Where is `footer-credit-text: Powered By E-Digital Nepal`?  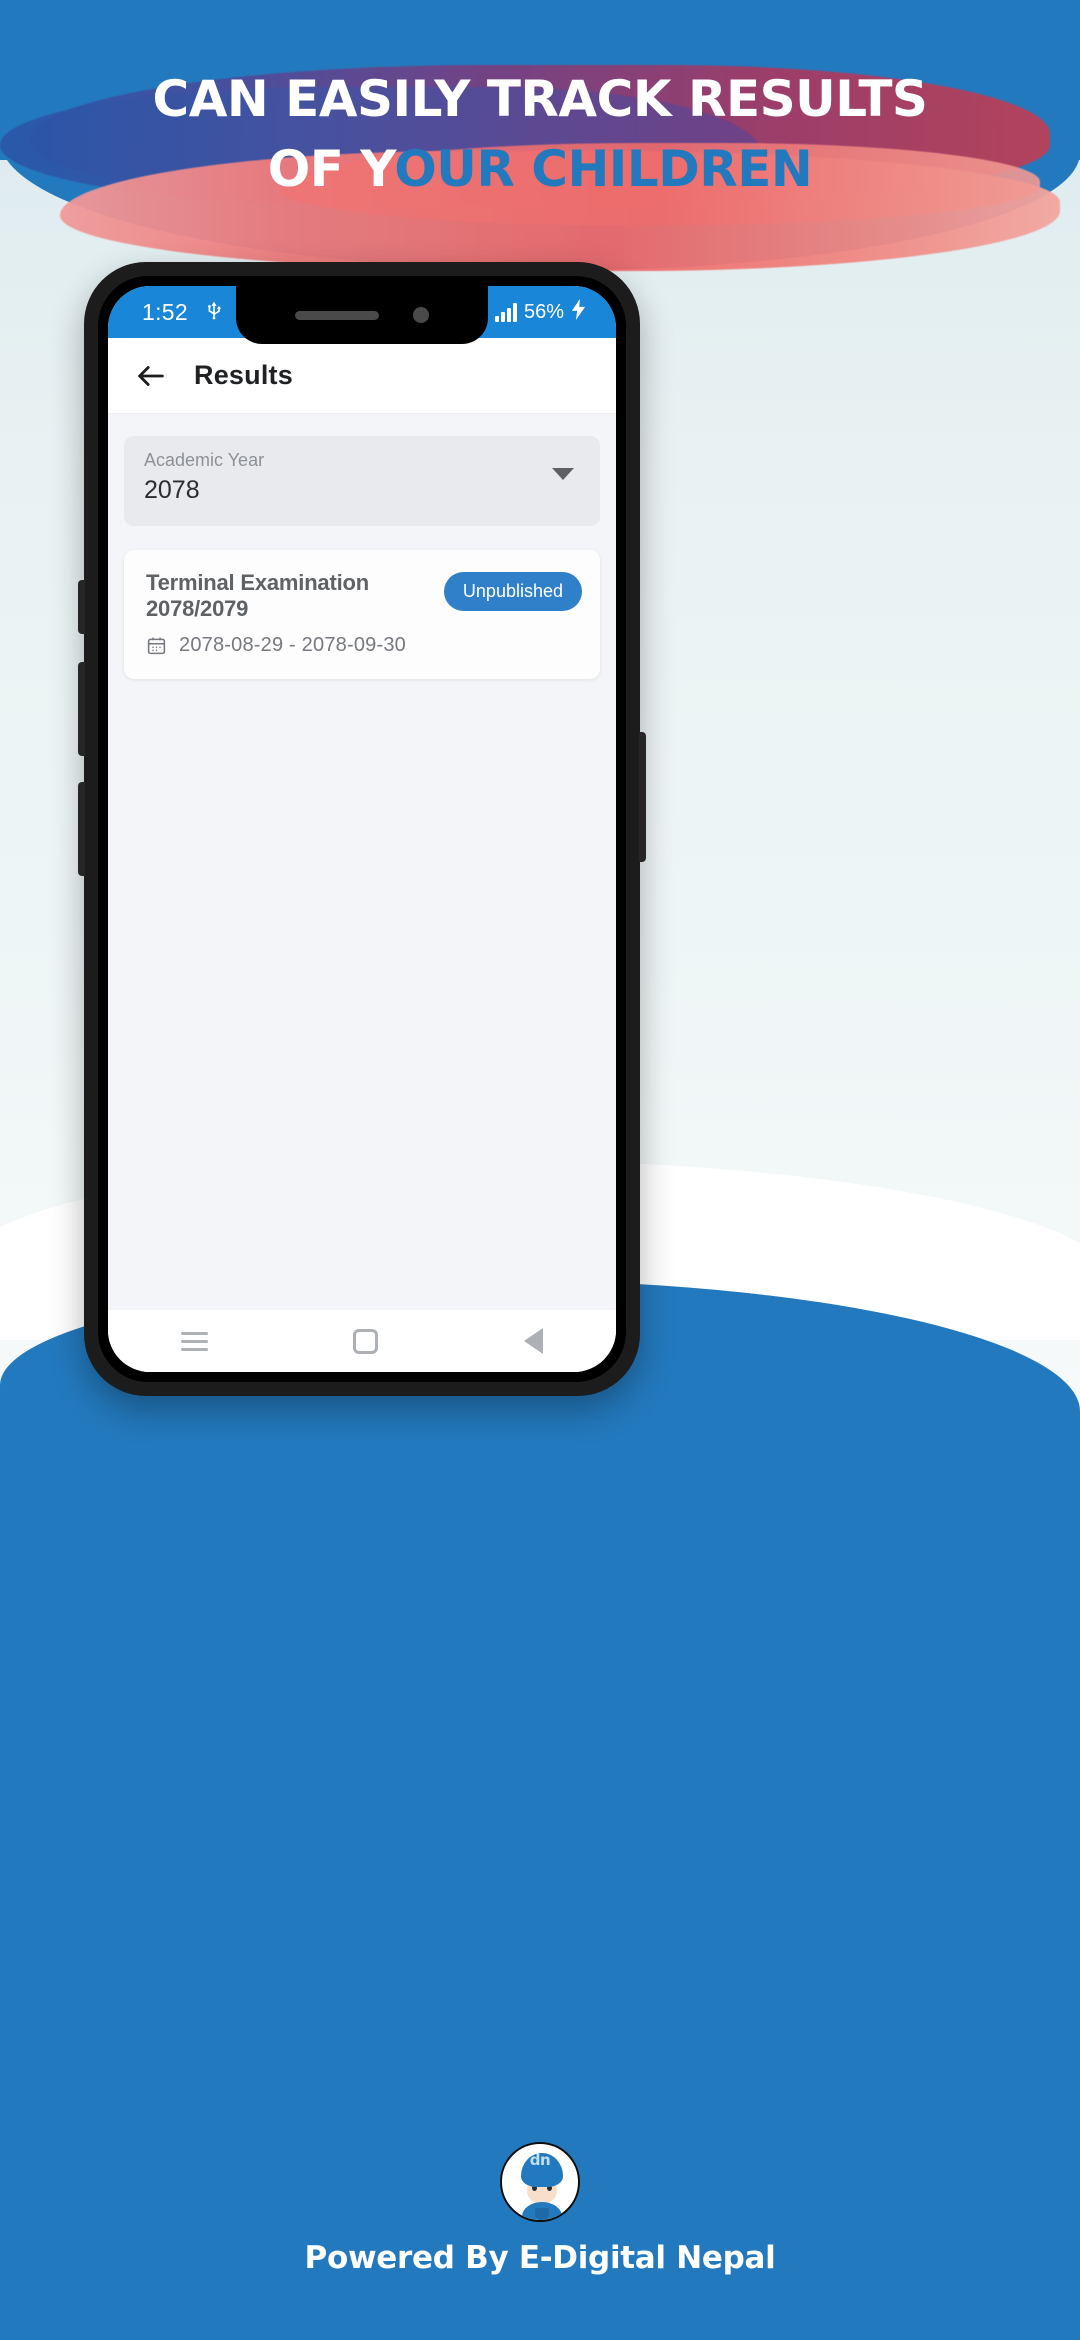 footer-credit-text: Powered By E-Digital Nepal is located at coordinates (540, 2258).